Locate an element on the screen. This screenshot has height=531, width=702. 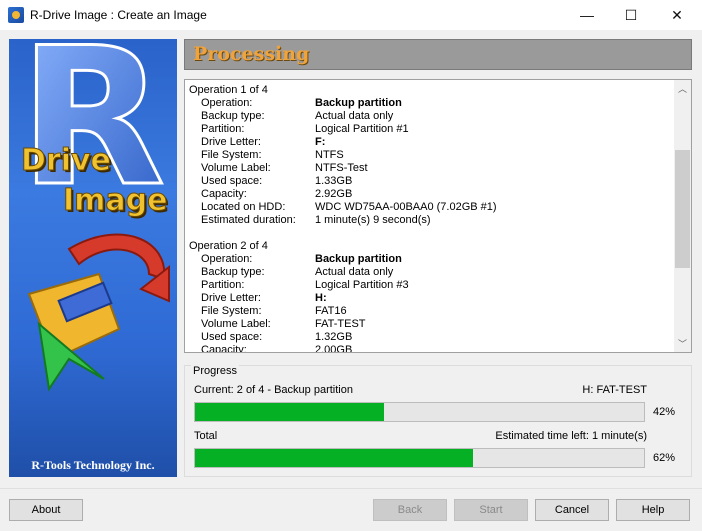
minimize-icon: — is located at coordinates (587, 15).